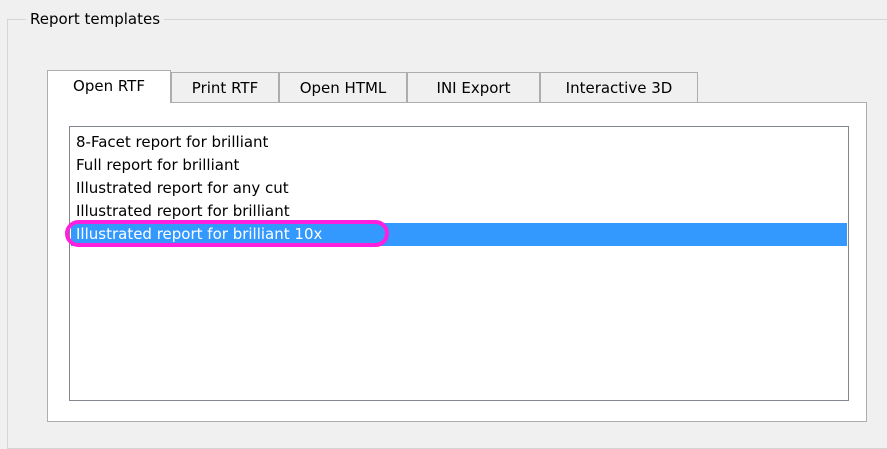  Describe the element at coordinates (199, 234) in the screenshot. I see `list-item-label: Illustrated report for brilliant 10x` at that location.